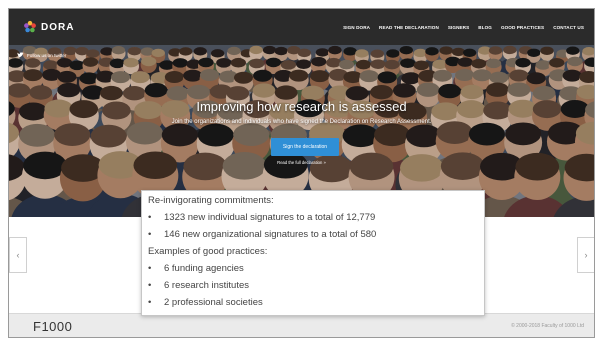 Image resolution: width=599 pixels, height=342 pixels. Describe the element at coordinates (522, 27) in the screenshot. I see `nav-good-practices: GOOD PRACTICES` at that location.